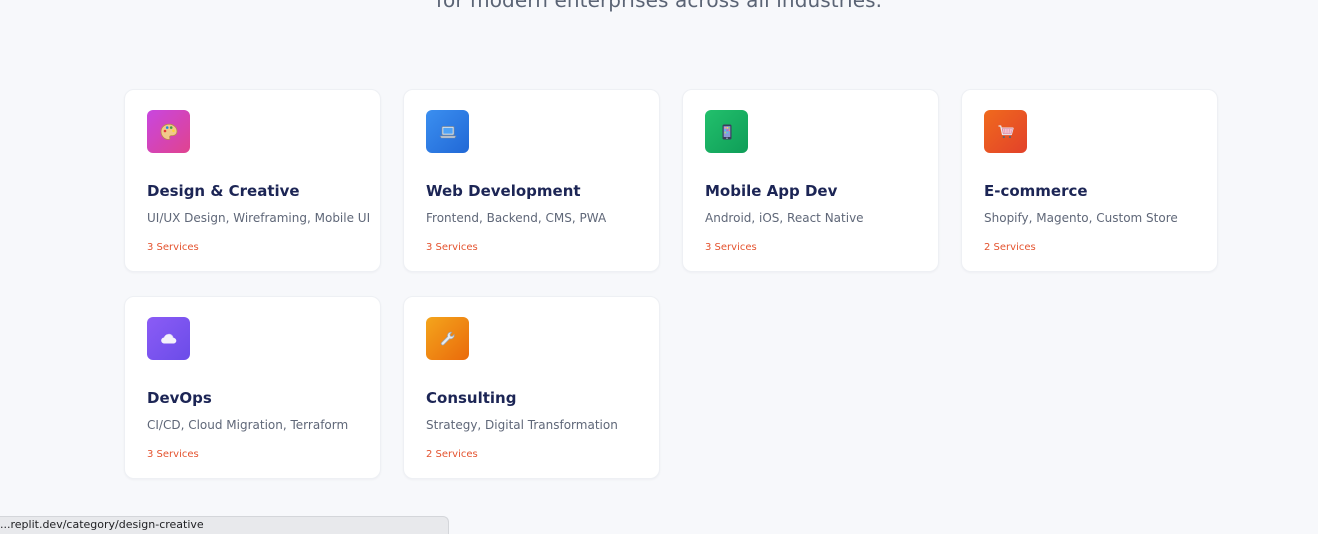  I want to click on category-title: Web Development, so click(503, 191).